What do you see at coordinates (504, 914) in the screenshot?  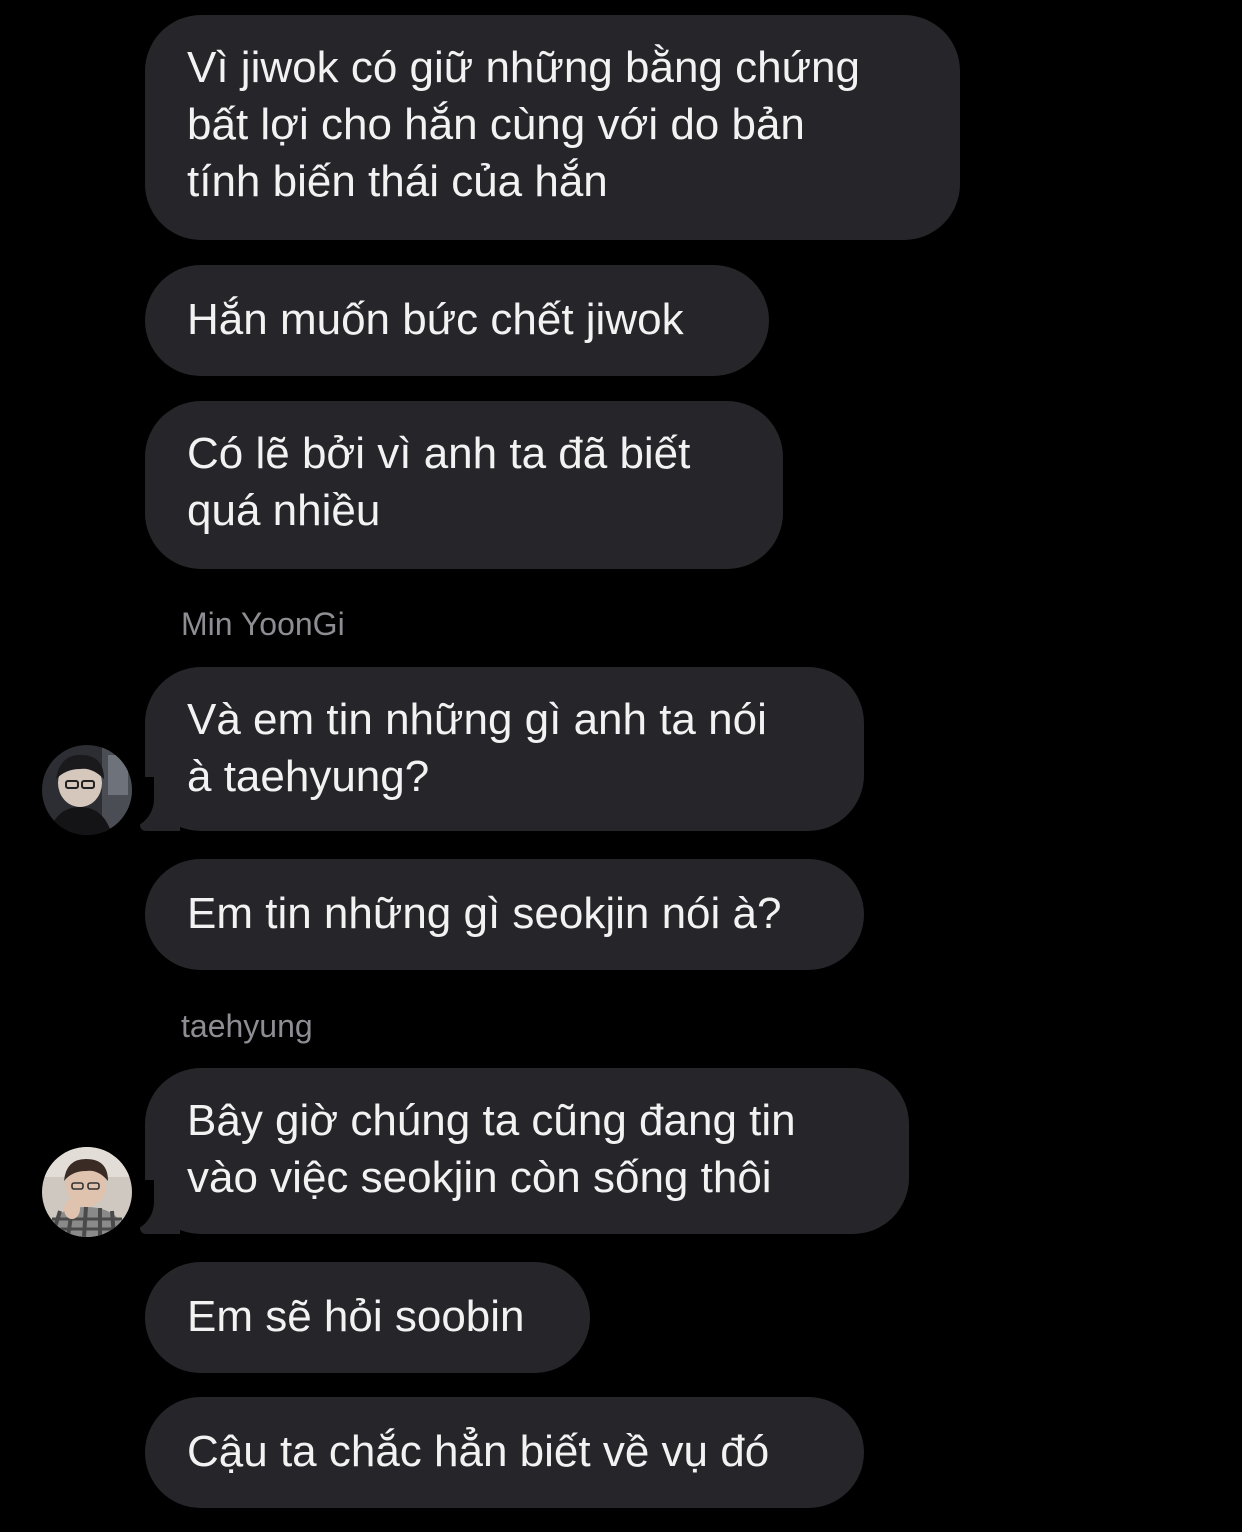 I see `message-bubble: Em tin những gì seokjin nói à?` at bounding box center [504, 914].